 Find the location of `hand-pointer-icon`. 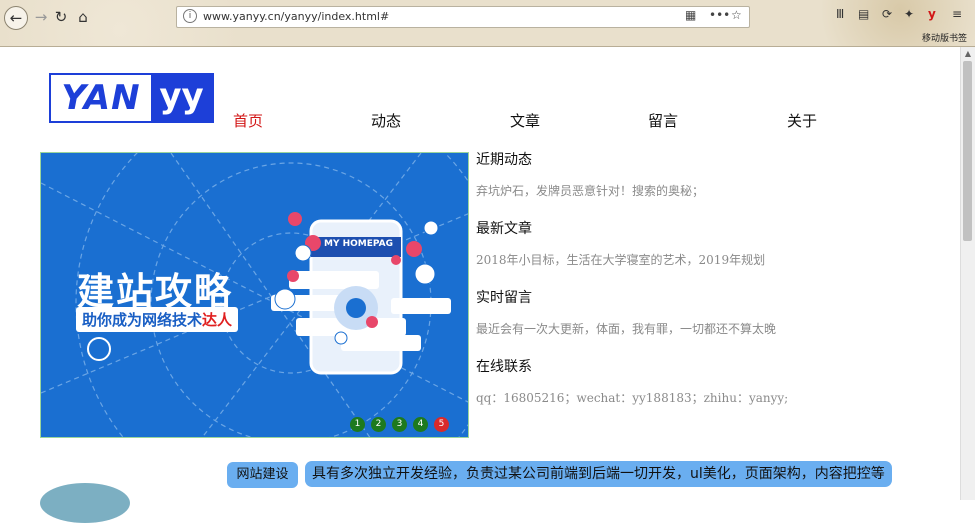

hand-pointer-icon is located at coordinates (99, 349).